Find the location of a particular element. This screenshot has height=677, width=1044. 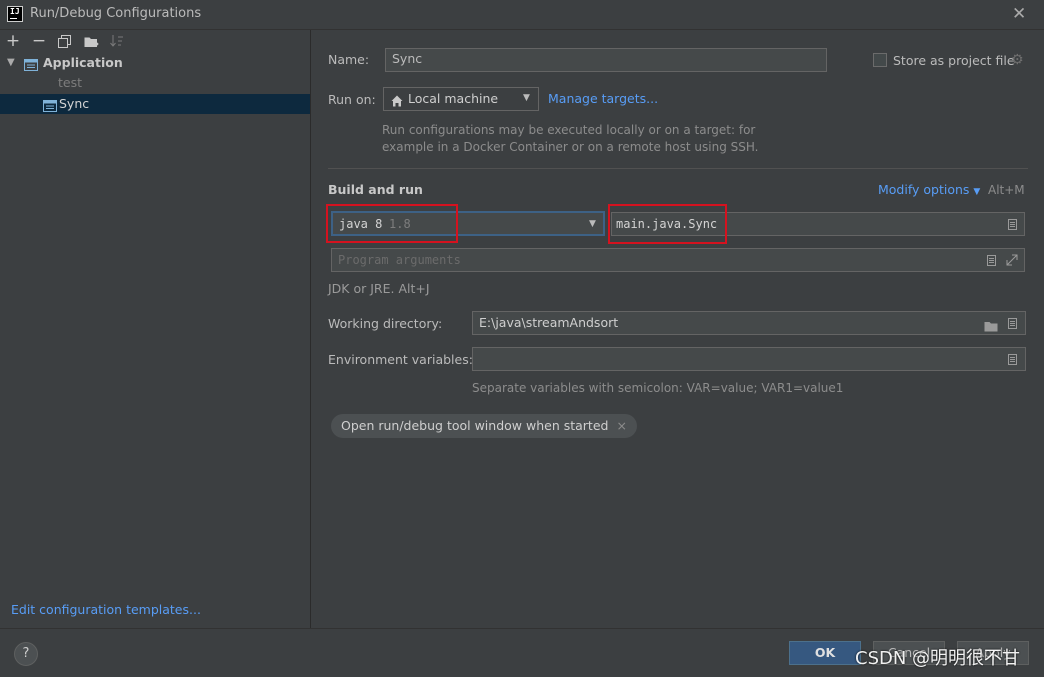

tree-group-label: Application is located at coordinates (83, 62).